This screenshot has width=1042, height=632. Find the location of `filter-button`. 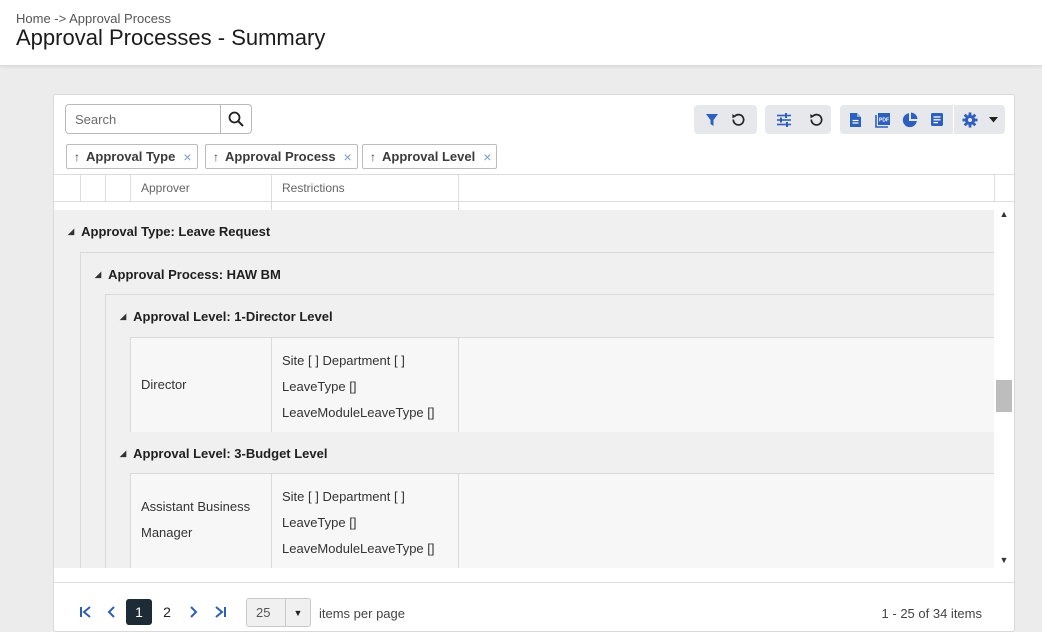

filter-button is located at coordinates (711, 119).